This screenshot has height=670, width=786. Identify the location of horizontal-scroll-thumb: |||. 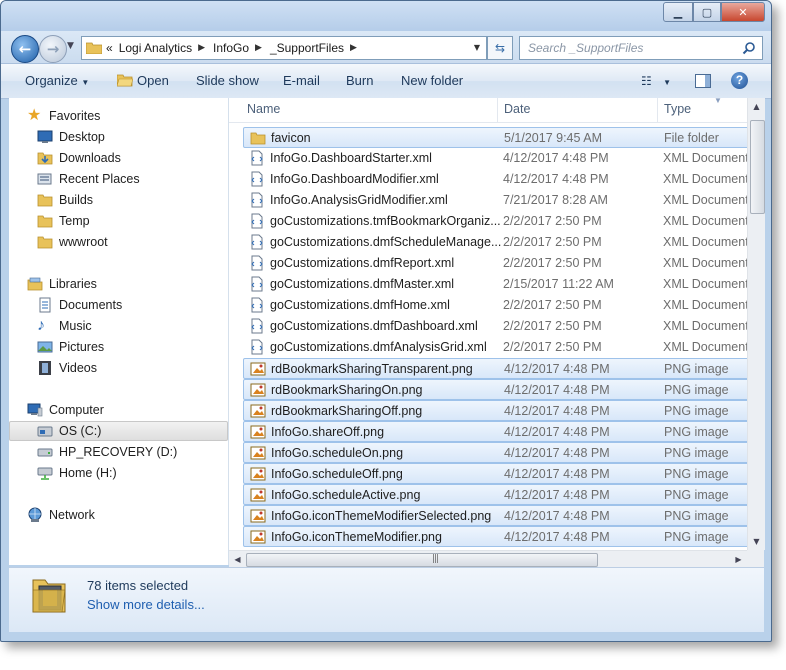
(422, 560).